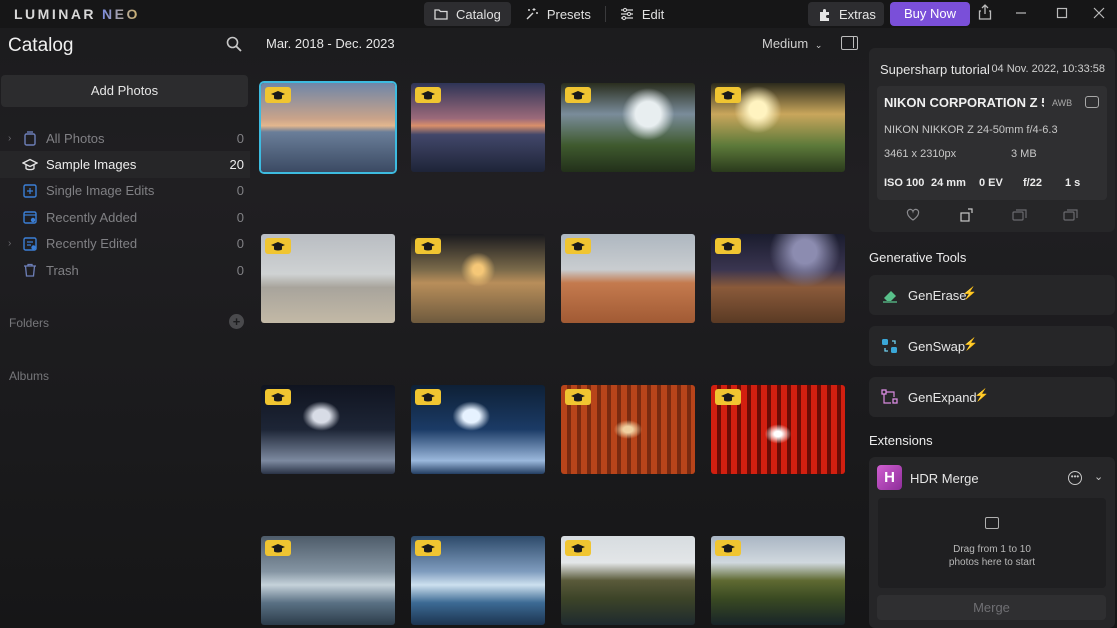  Describe the element at coordinates (992, 543) in the screenshot. I see `hdr-drop-zone: Drag from 1 to 10 photos here to start` at that location.